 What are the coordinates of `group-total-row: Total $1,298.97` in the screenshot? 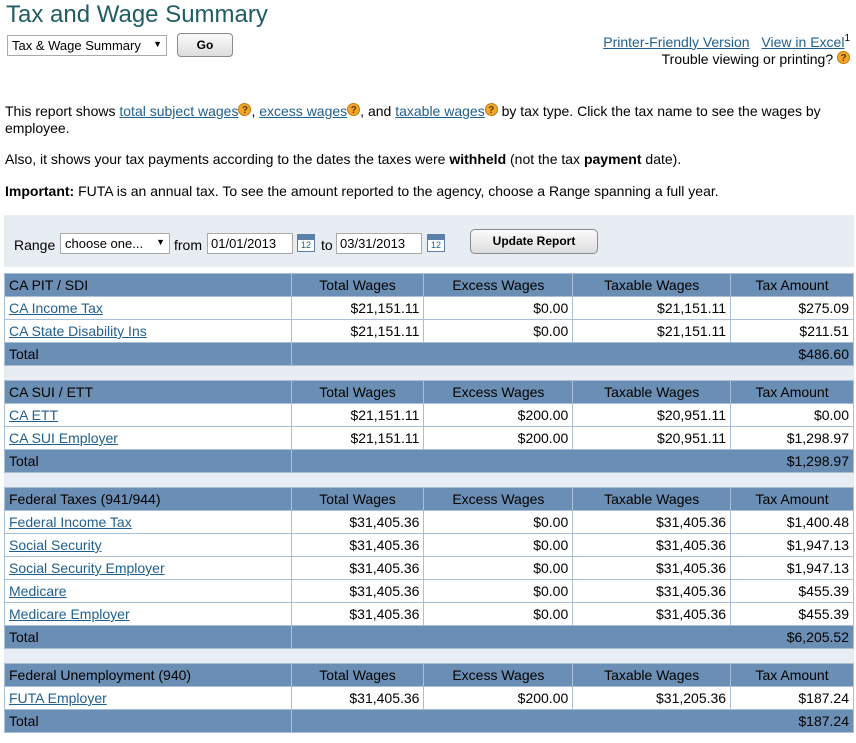 It's located at (429, 461).